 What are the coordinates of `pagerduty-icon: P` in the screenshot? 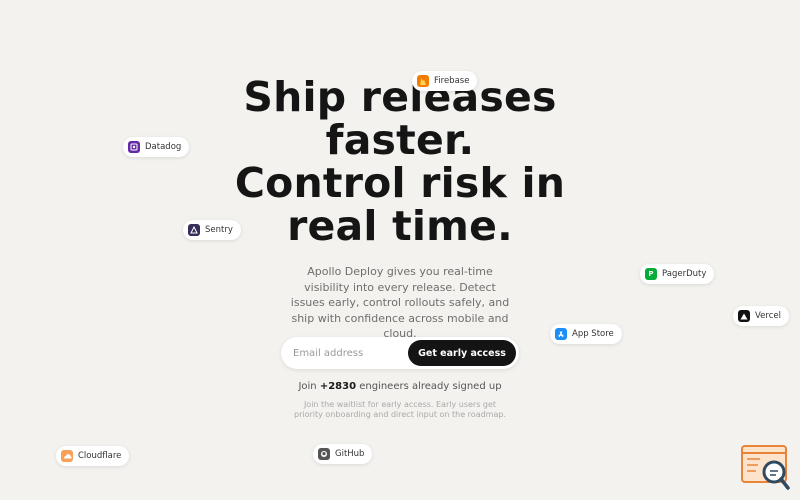 It's located at (651, 274).